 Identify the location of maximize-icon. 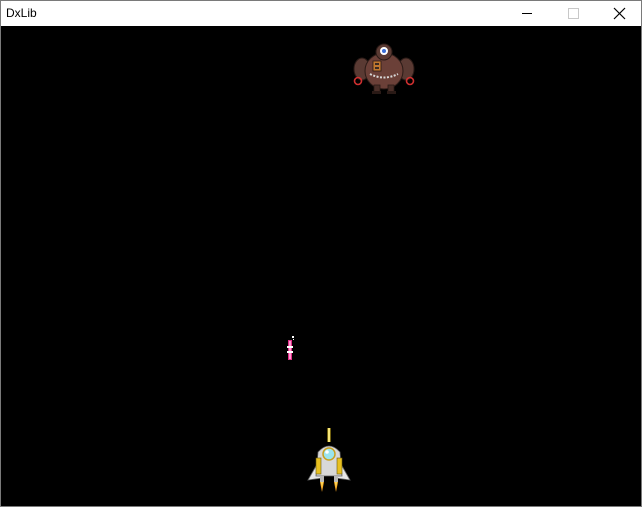
(573, 13).